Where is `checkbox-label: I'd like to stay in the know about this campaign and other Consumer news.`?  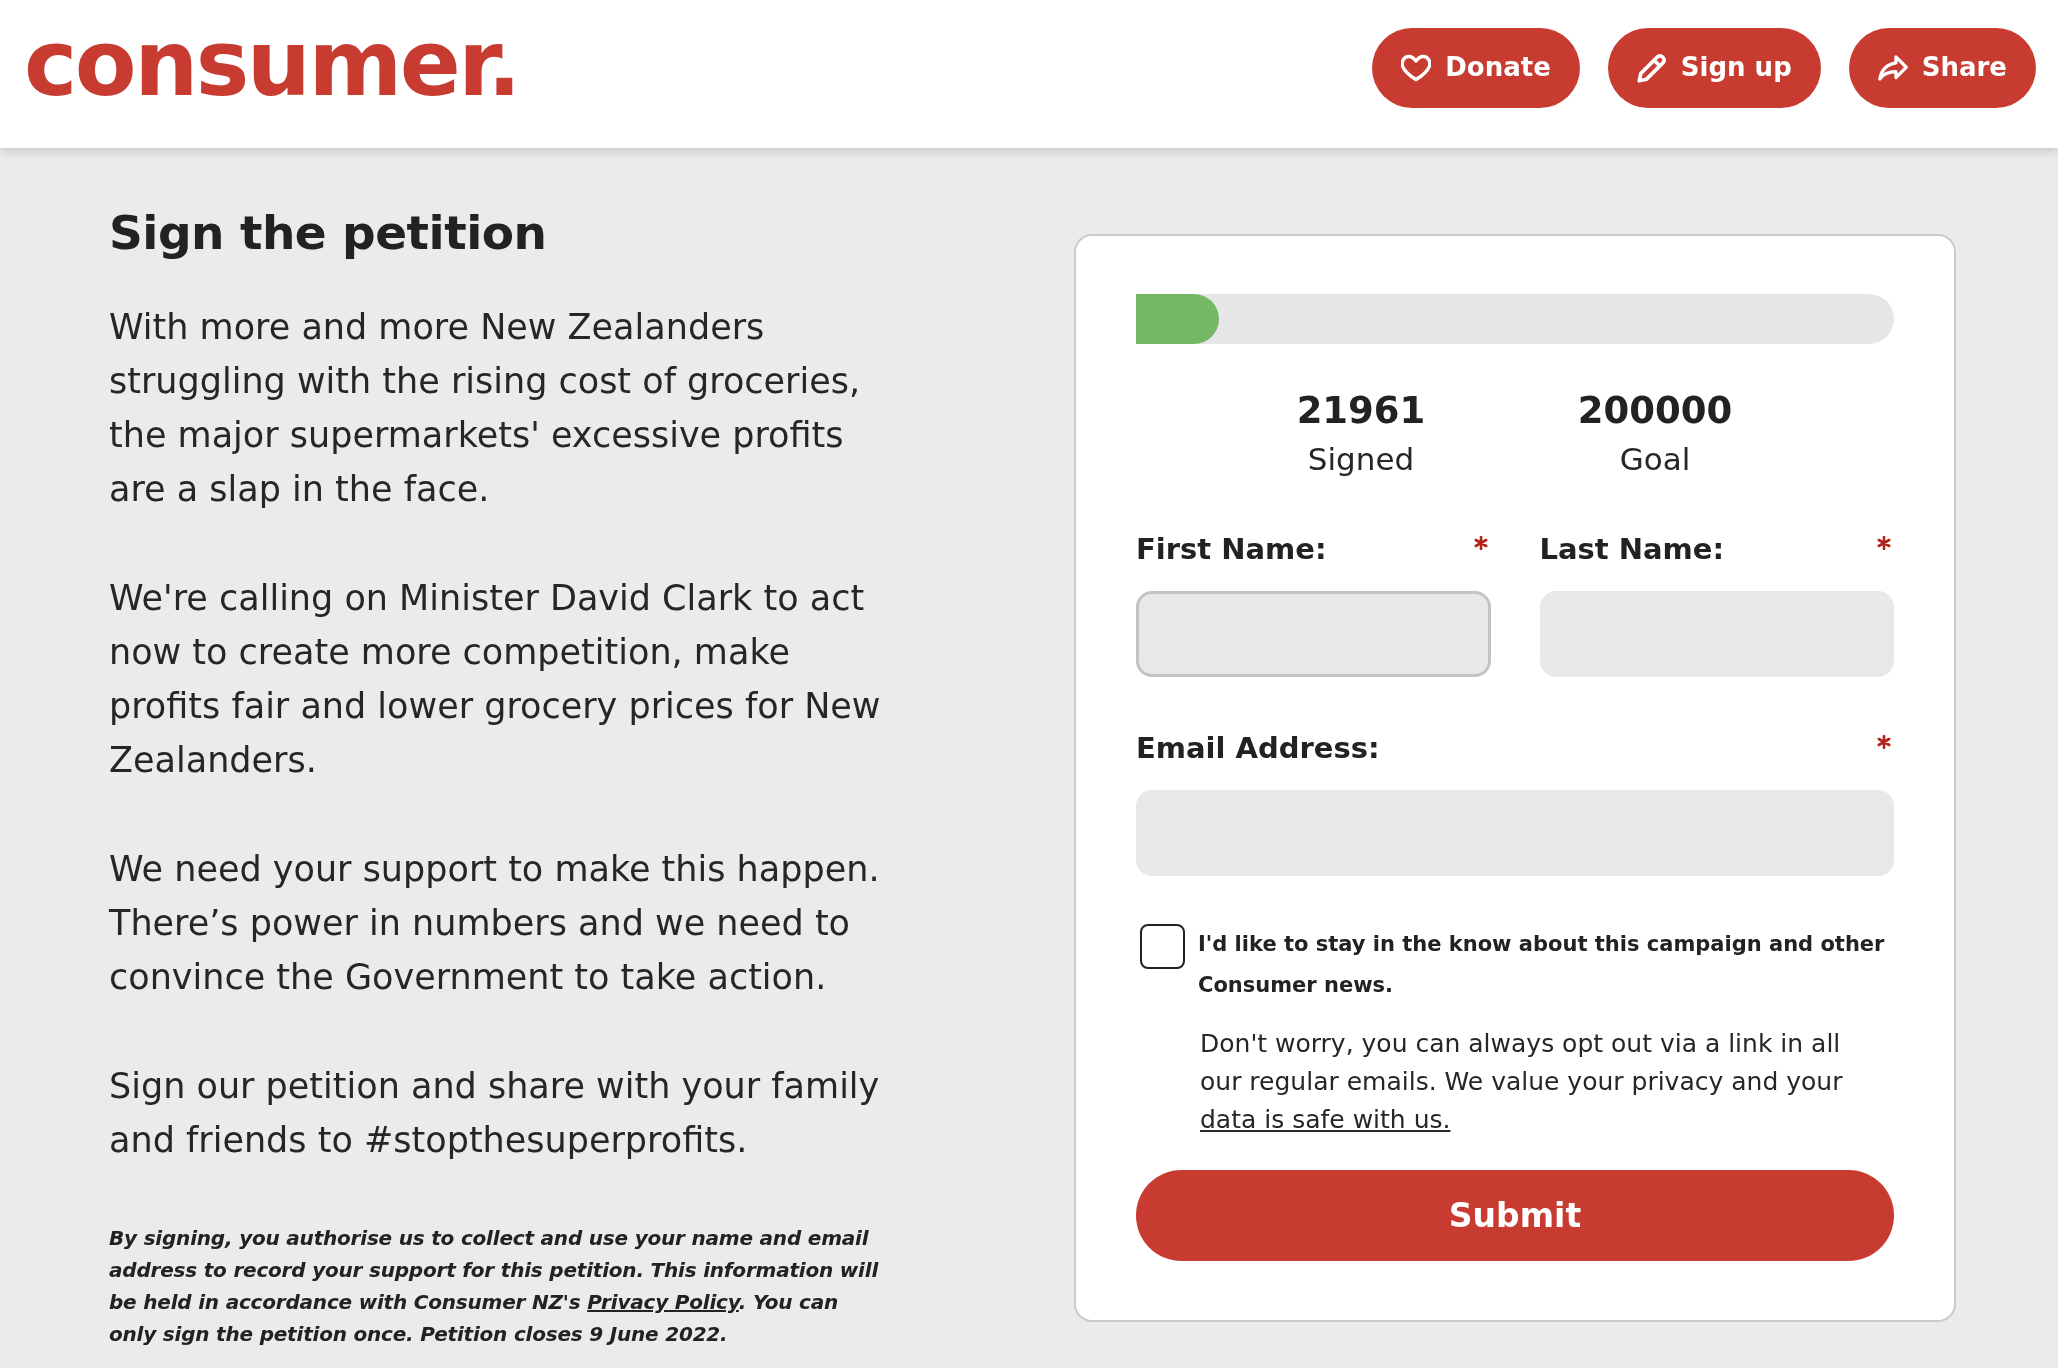 checkbox-label: I'd like to stay in the know about this campaign and other Consumer news. is located at coordinates (1542, 965).